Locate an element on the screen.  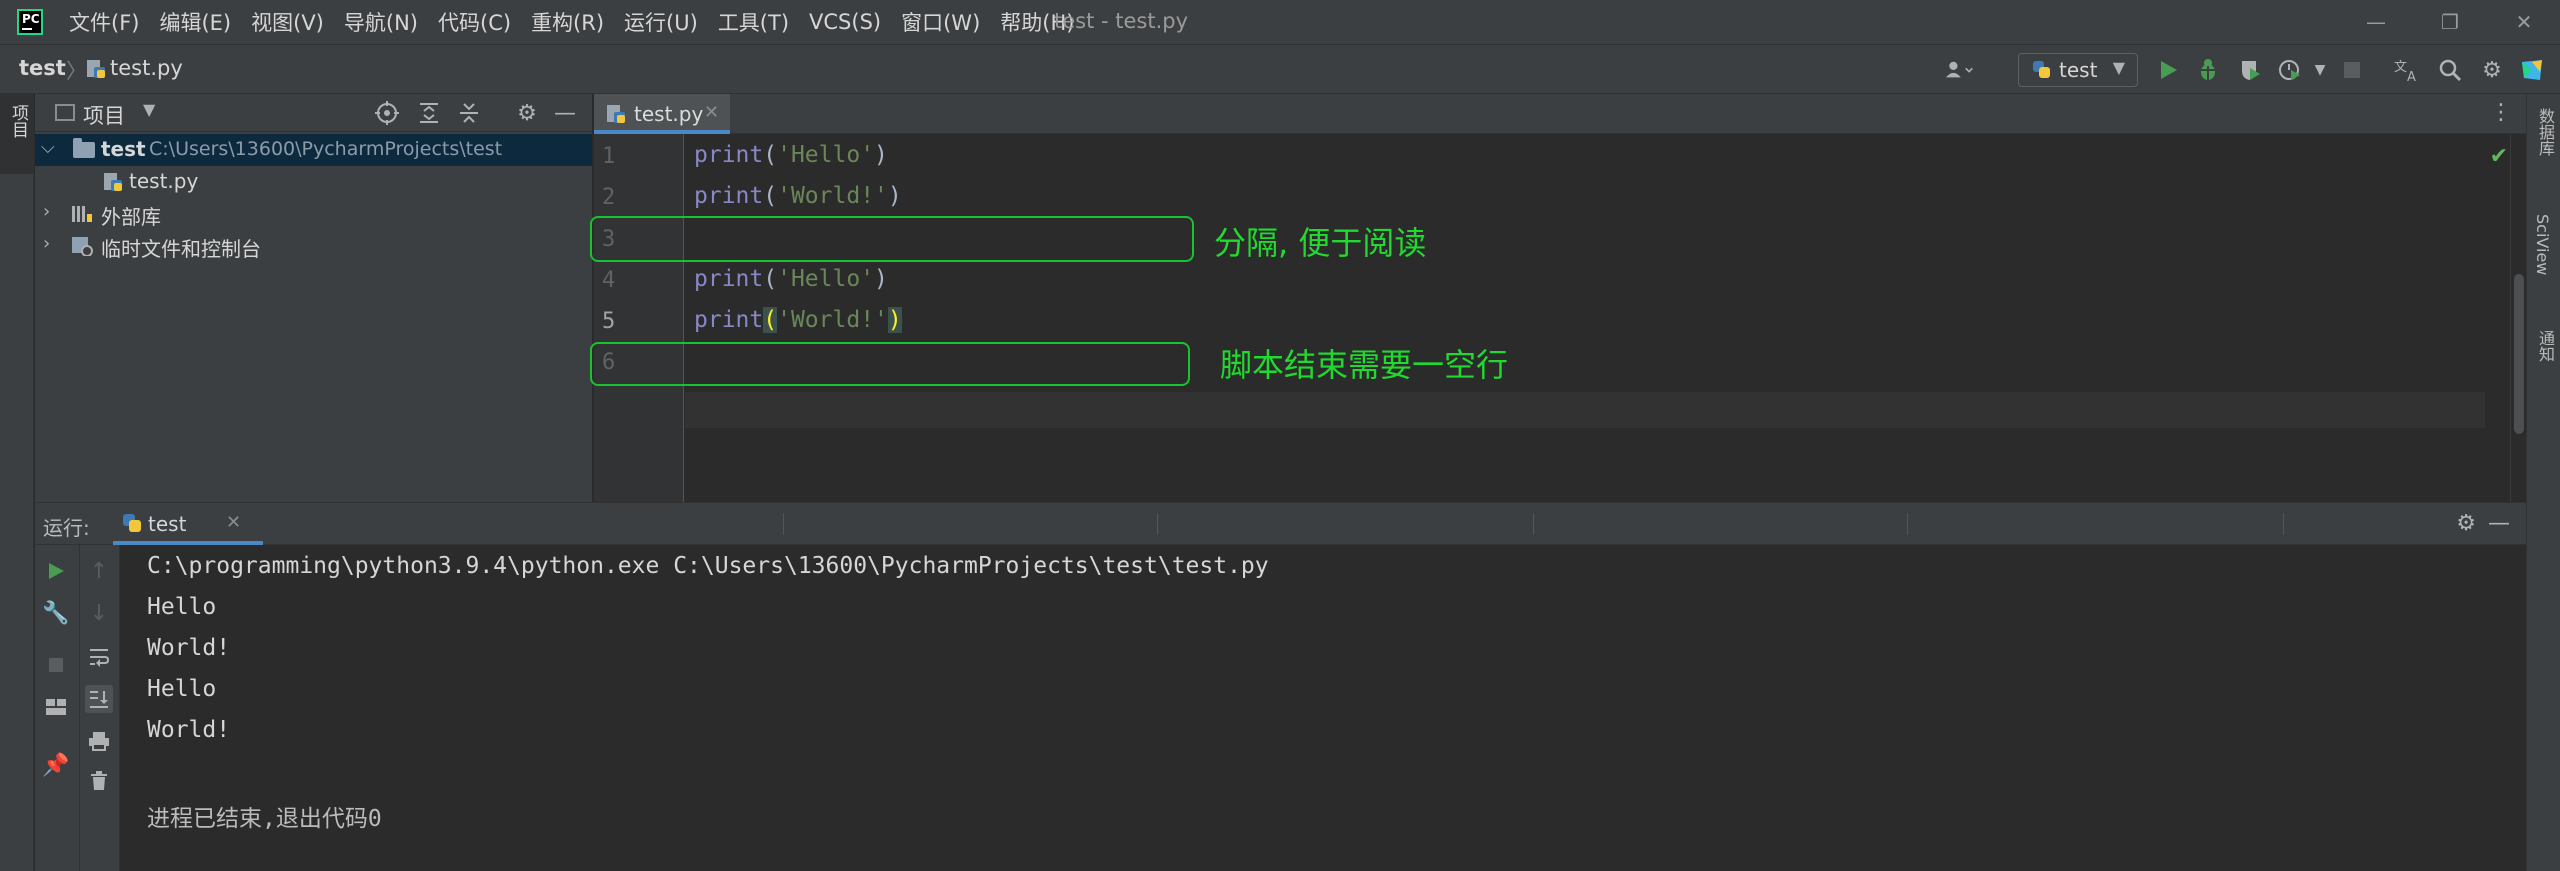
run-configuration-select: test ▼ is located at coordinates (2078, 70).